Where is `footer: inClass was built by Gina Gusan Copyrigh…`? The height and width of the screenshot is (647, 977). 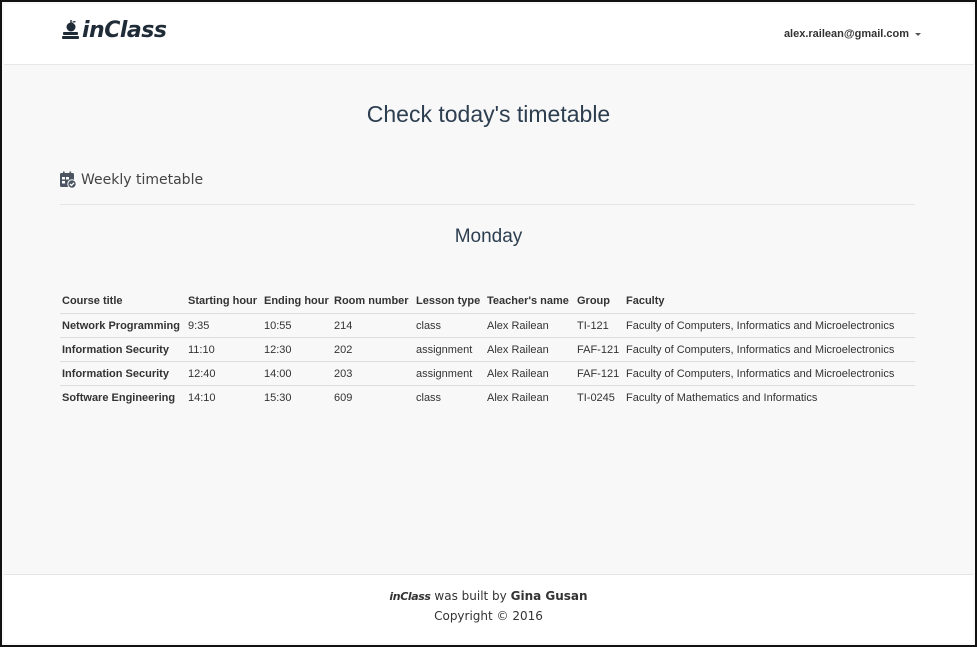 footer: inClass was built by Gina Gusan Copyrigh… is located at coordinates (488, 608).